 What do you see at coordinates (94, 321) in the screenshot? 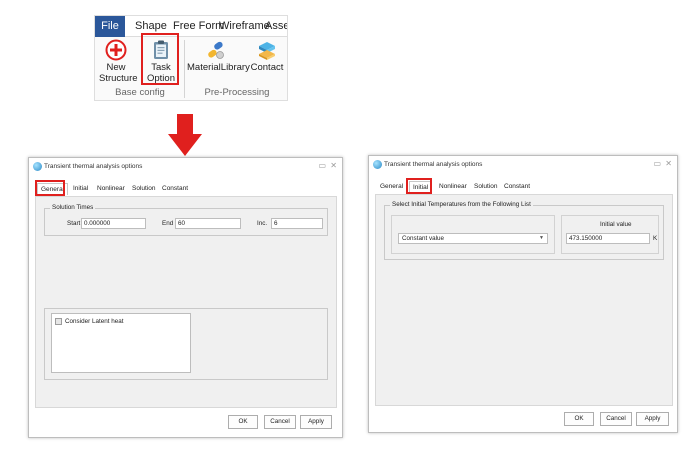
I see `latent-heat-label: Consider Latent heat` at bounding box center [94, 321].